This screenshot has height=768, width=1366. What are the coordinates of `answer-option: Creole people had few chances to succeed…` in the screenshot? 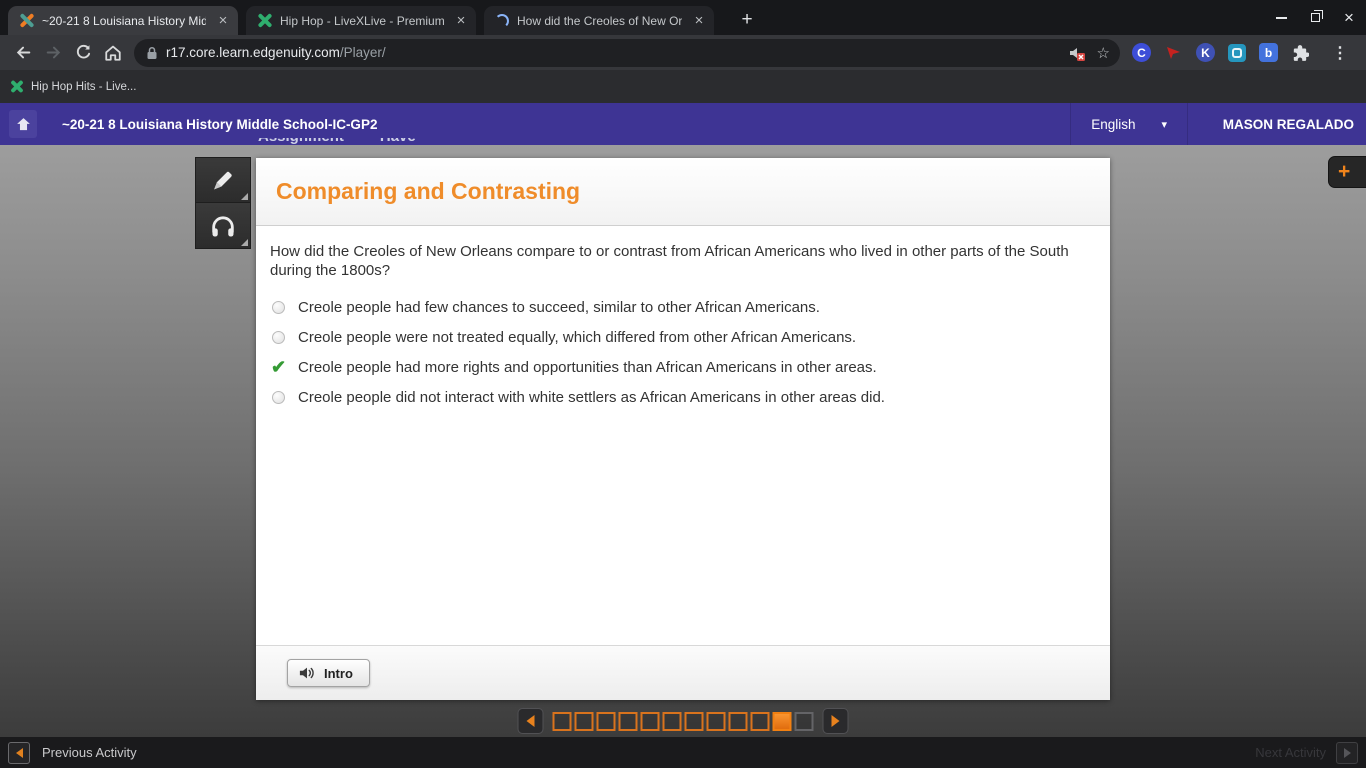 It's located at (683, 307).